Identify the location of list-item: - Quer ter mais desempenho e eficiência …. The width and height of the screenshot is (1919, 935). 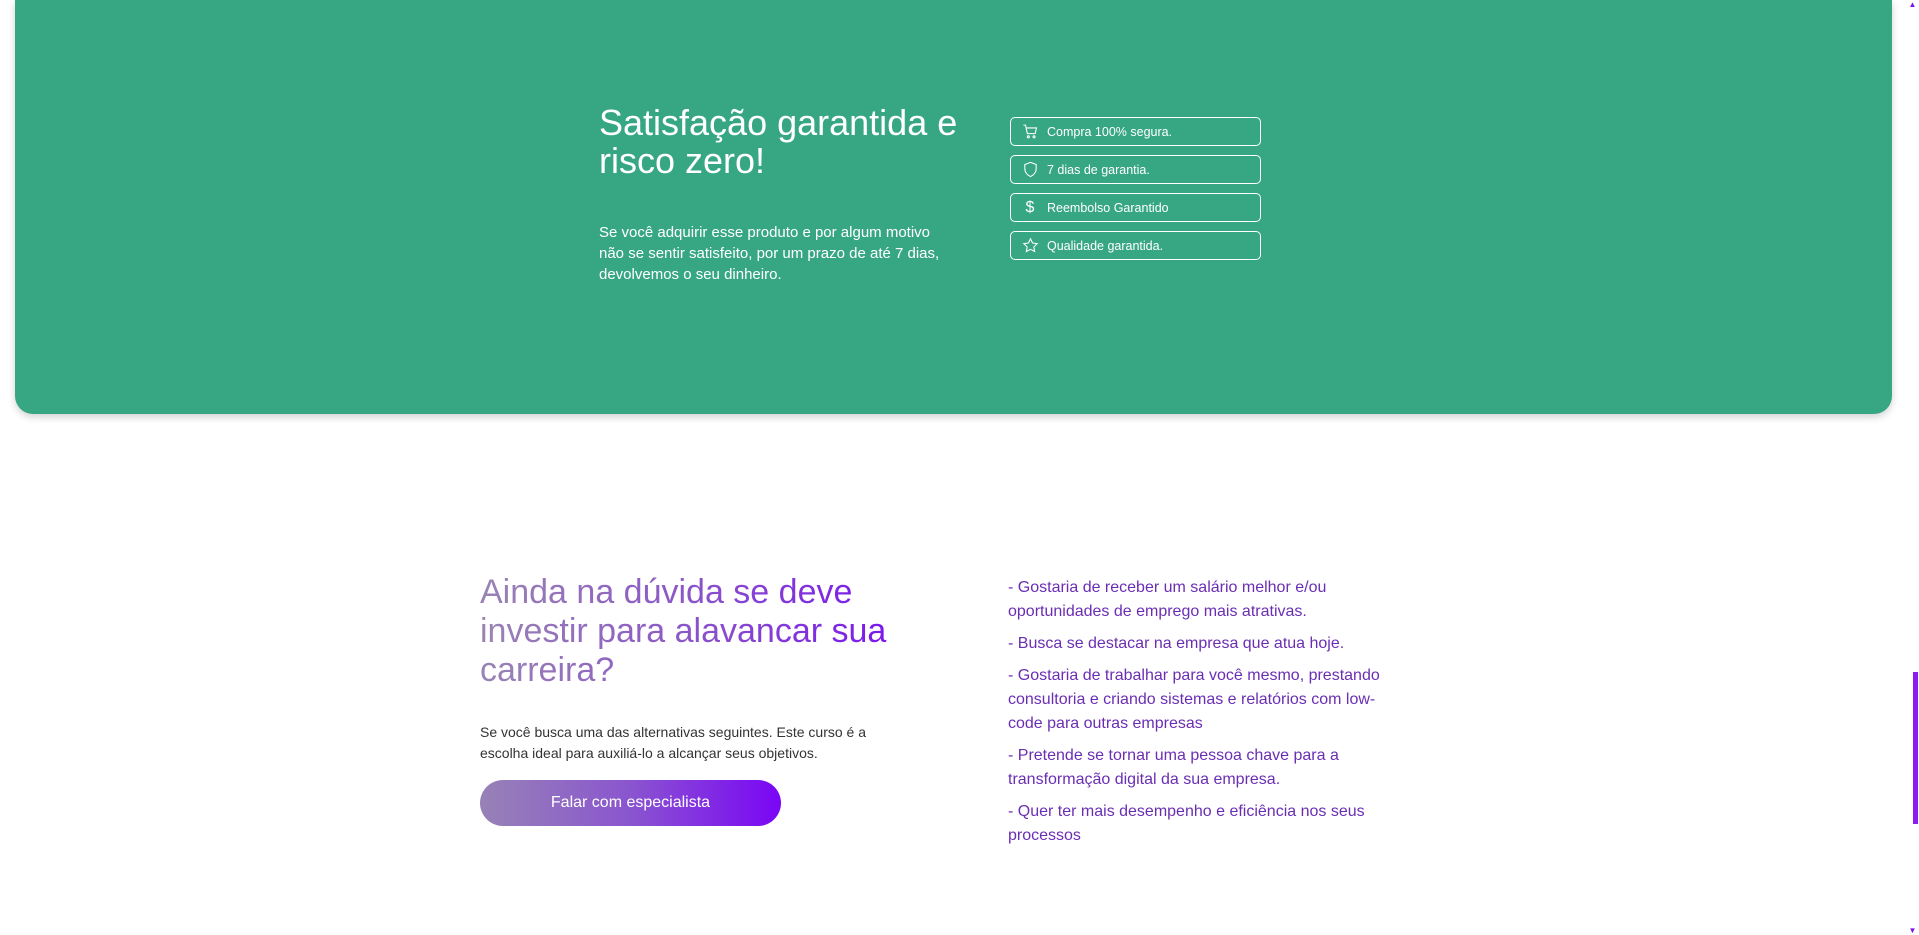
(1186, 823).